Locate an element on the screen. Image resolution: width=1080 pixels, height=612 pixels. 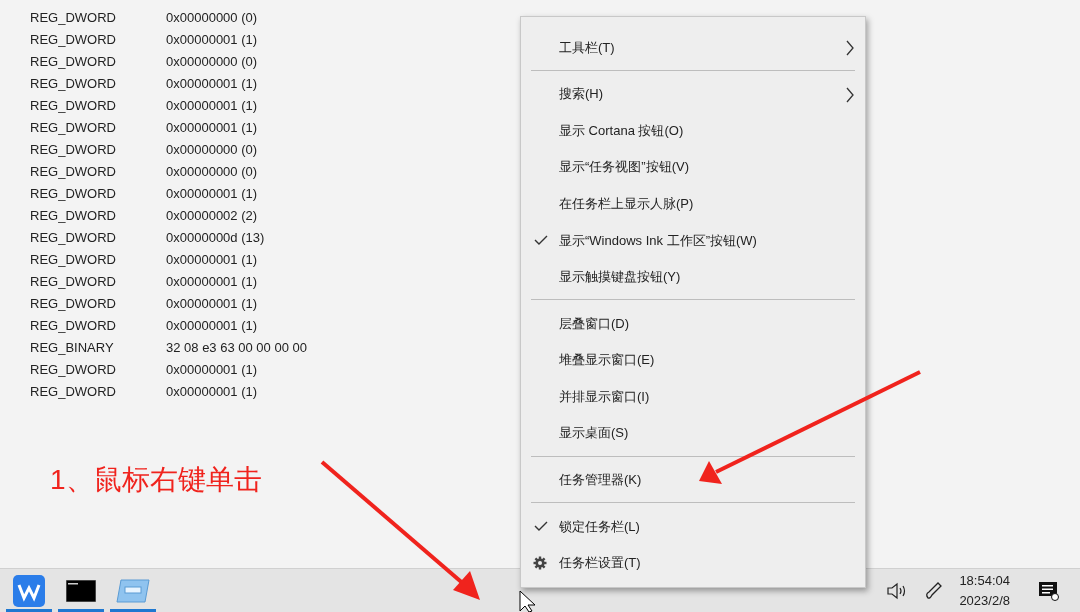
clock-date: 2023/2/8 is located at coordinates (984, 600).